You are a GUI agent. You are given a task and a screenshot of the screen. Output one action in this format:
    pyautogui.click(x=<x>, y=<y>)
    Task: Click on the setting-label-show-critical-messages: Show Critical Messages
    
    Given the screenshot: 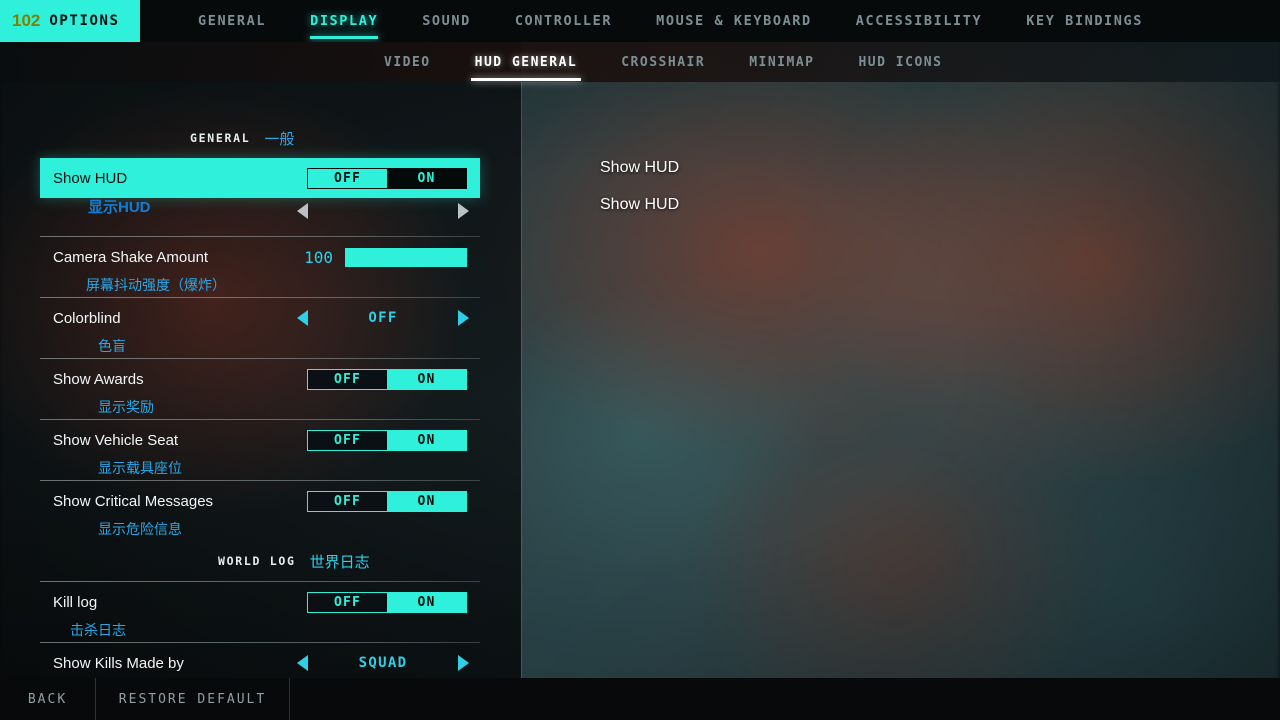 What is the action you would take?
    pyautogui.click(x=133, y=501)
    